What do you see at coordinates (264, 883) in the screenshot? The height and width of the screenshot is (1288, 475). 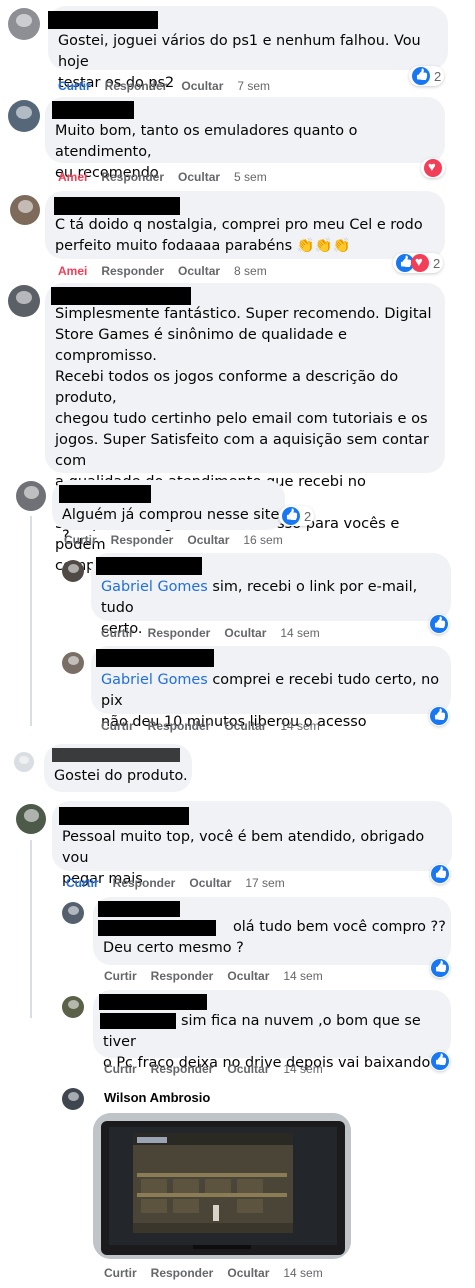 I see `timestamp: 17 sem` at bounding box center [264, 883].